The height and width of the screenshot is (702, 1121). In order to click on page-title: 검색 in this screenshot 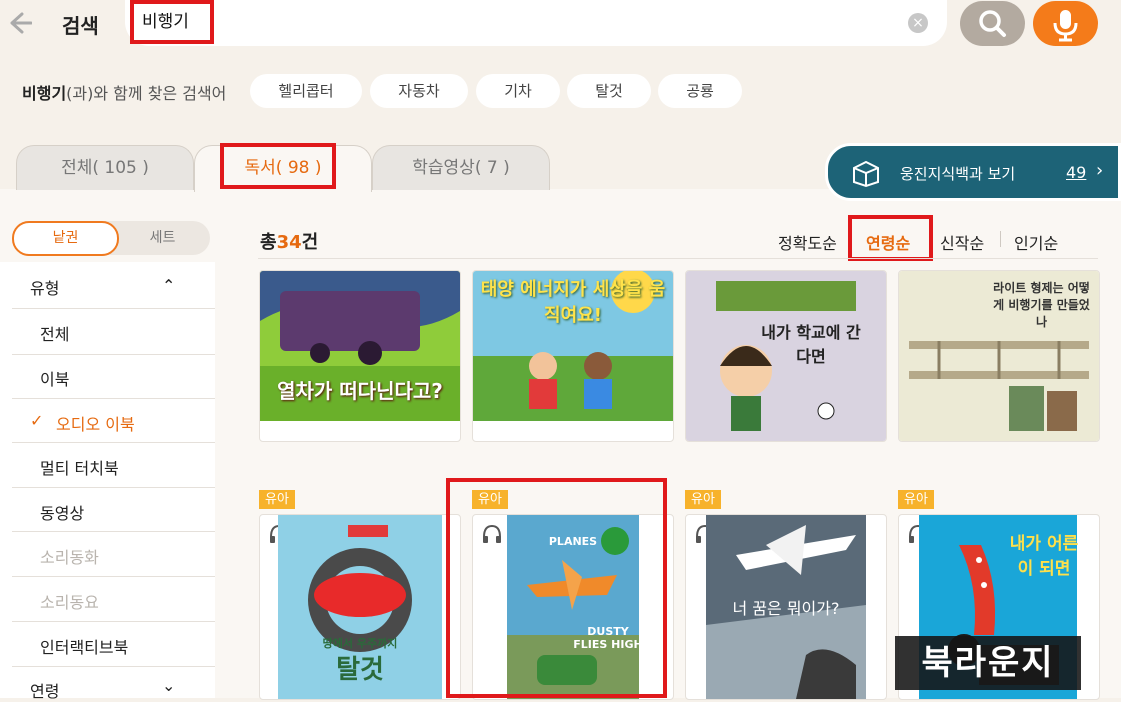, I will do `click(80, 26)`.